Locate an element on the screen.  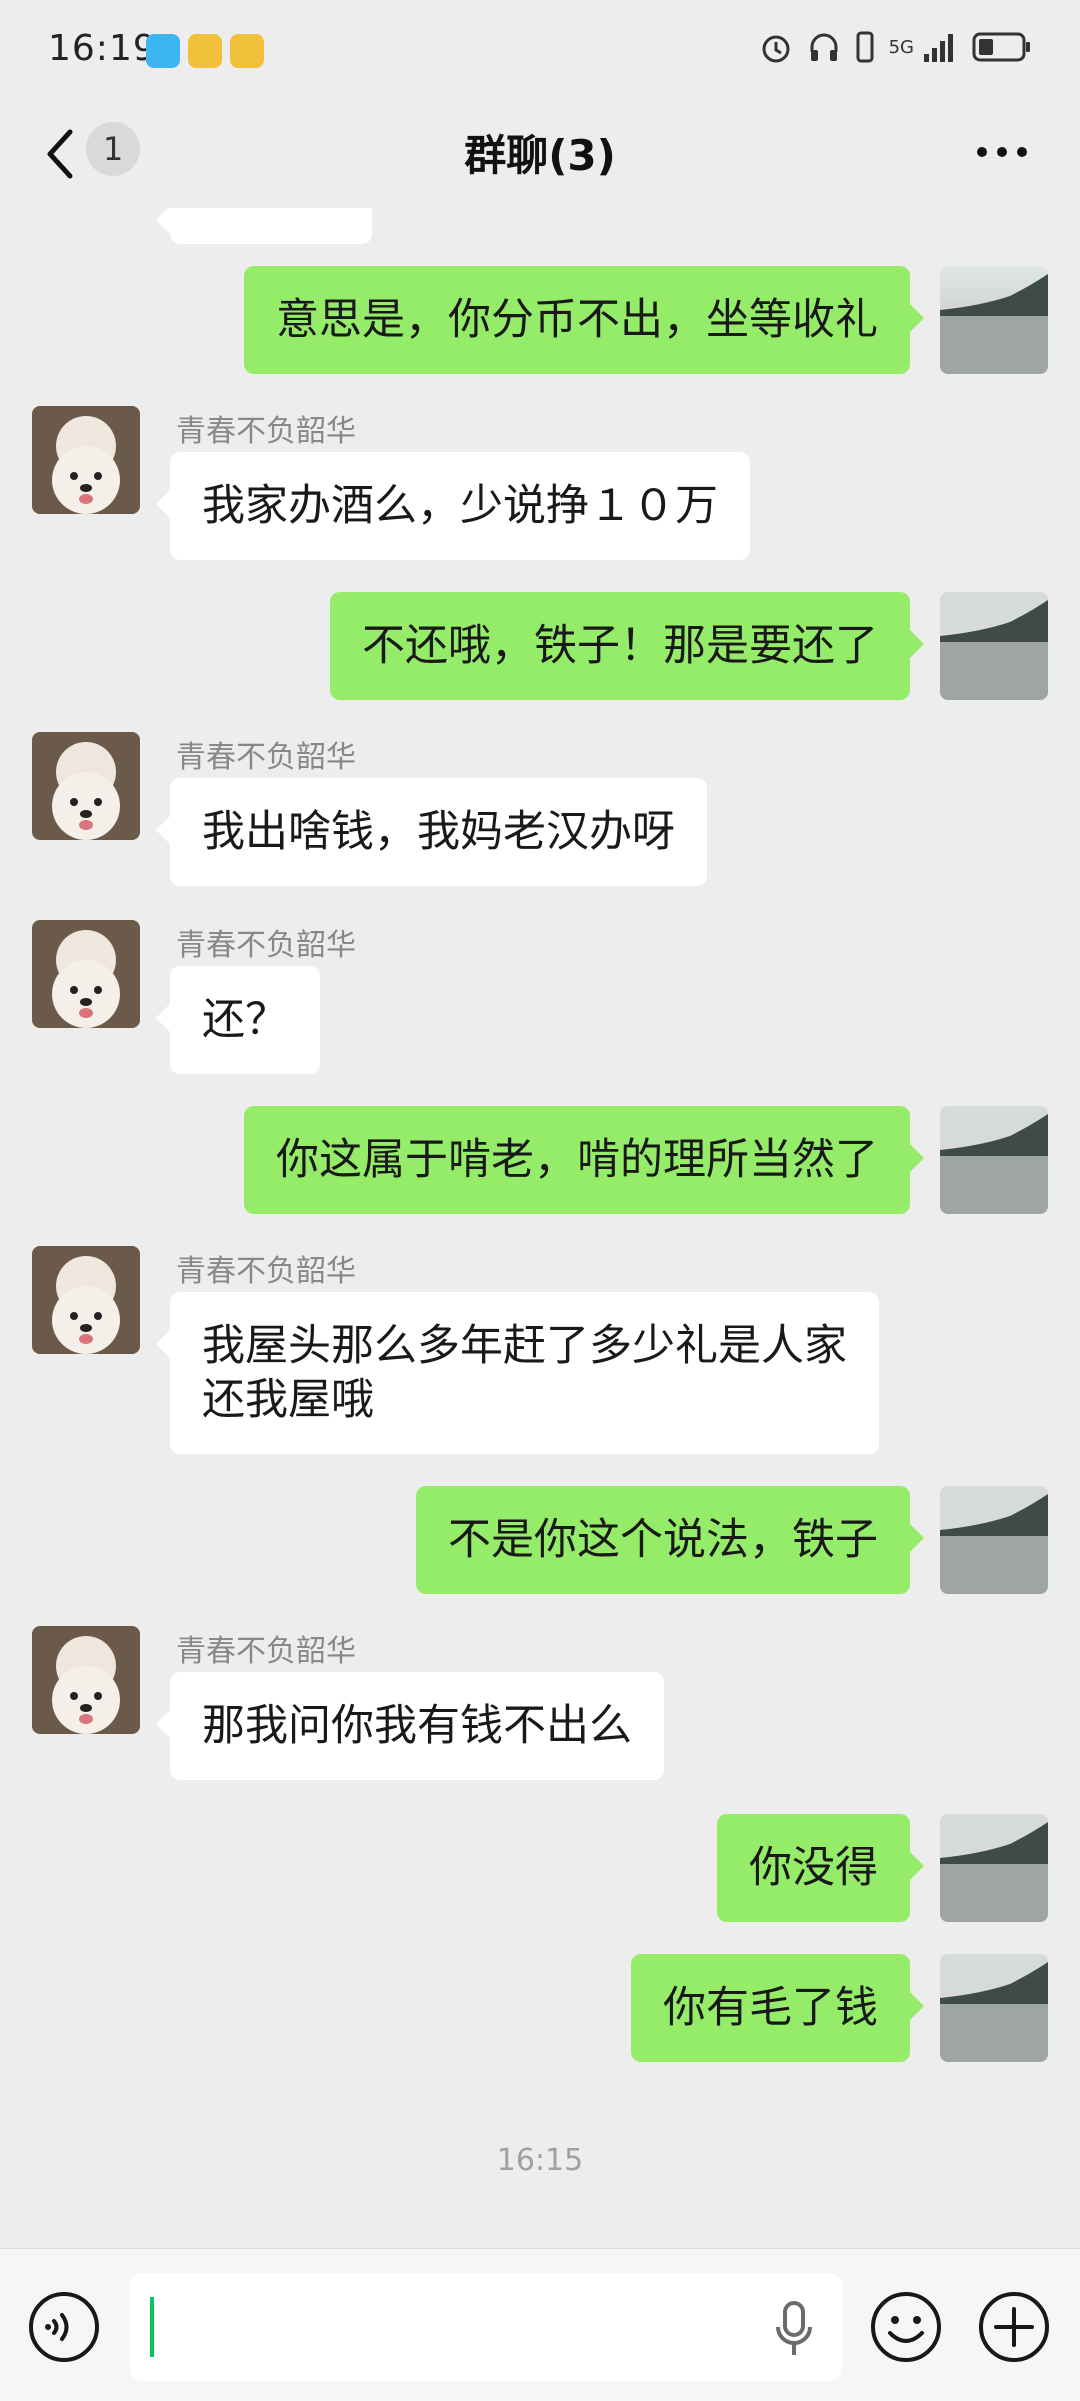
message-input is located at coordinates (486, 2327).